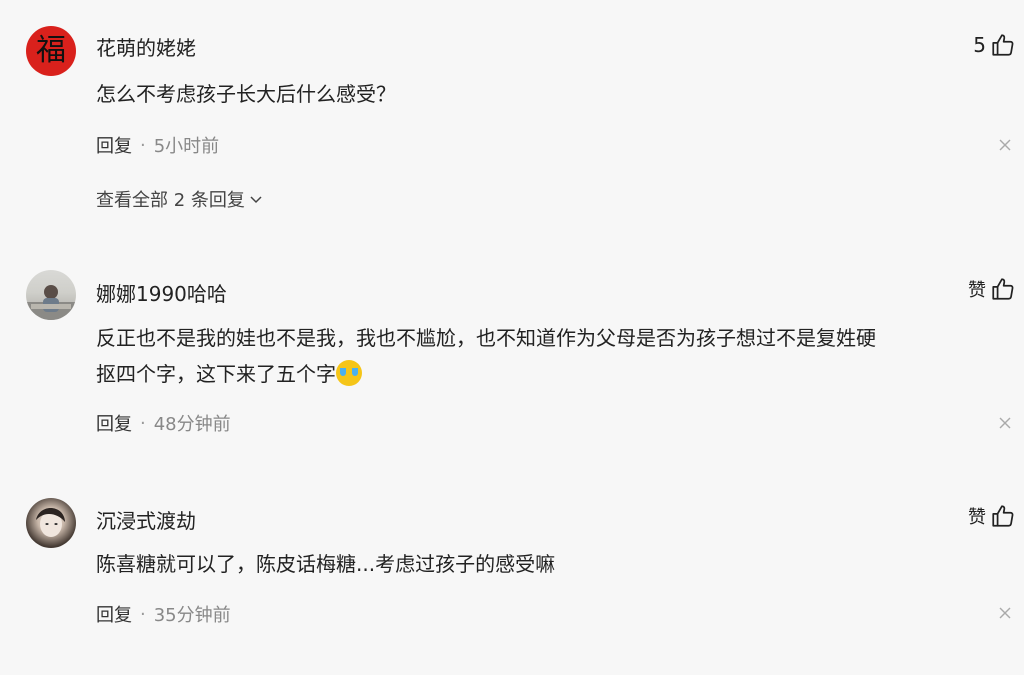  I want to click on like-count: 5, so click(979, 45).